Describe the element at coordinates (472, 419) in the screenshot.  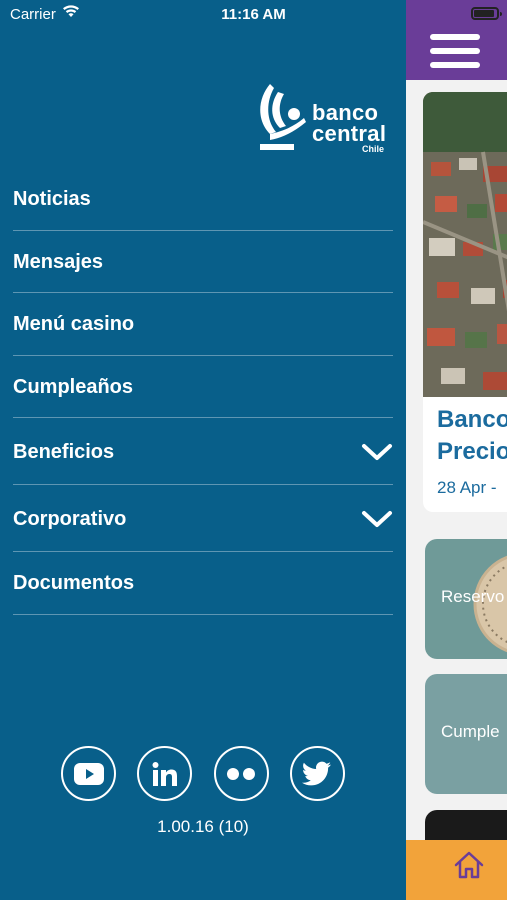
I see `news-title-line1: Banco` at that location.